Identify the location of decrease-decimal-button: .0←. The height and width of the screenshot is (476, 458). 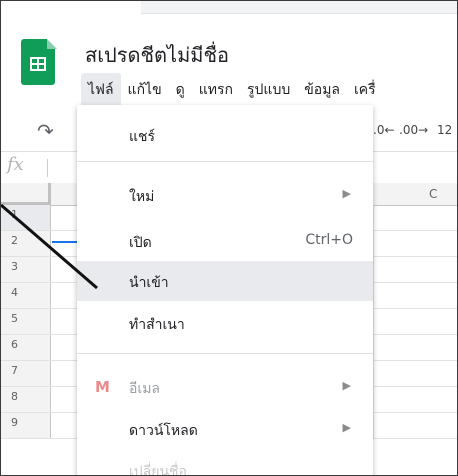
(384, 130).